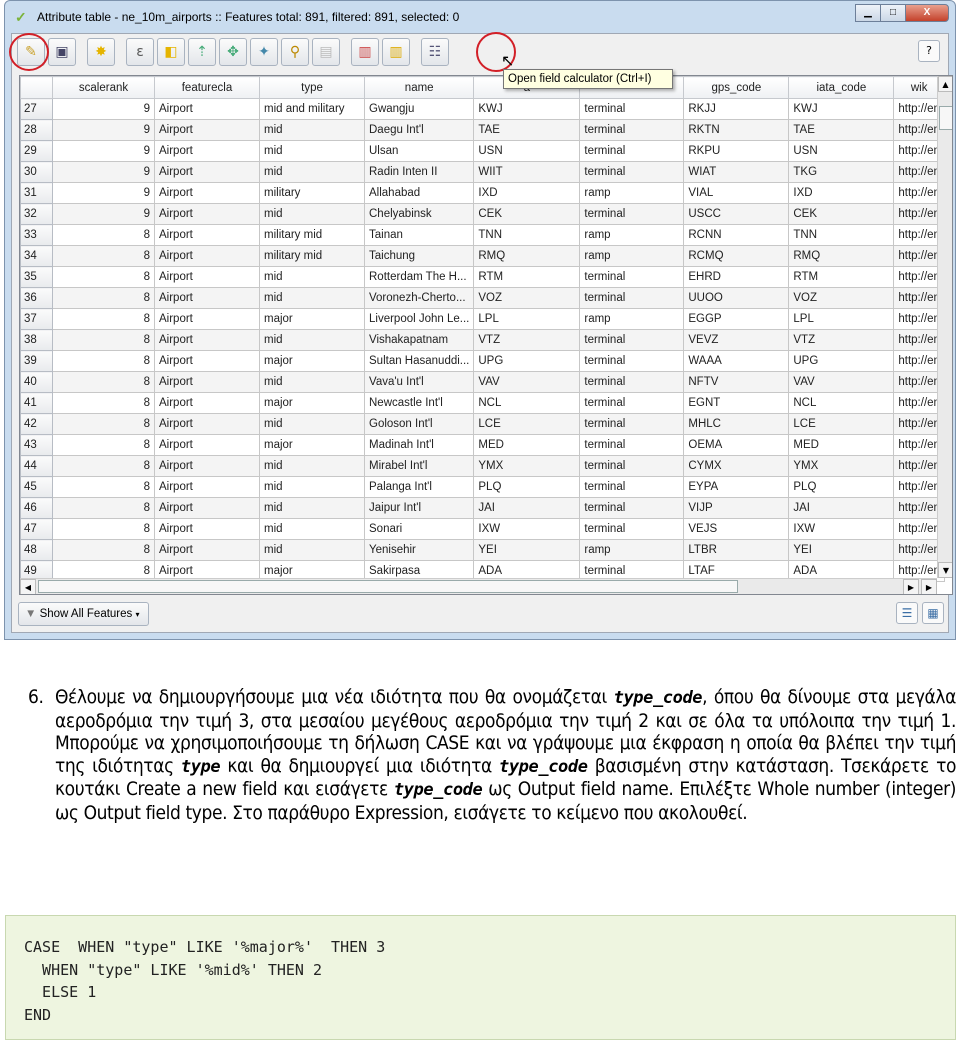 This screenshot has width=960, height=1045. What do you see at coordinates (945, 570) in the screenshot?
I see `scroll-down-icon: ▼` at bounding box center [945, 570].